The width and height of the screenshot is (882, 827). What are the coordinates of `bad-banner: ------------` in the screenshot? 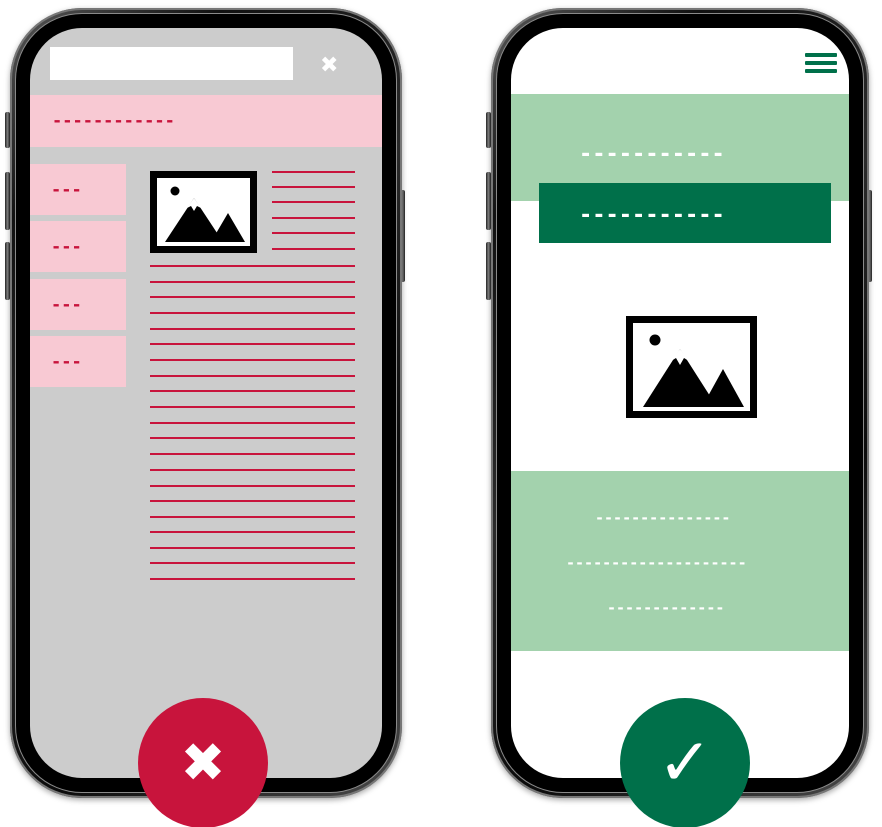 It's located at (206, 121).